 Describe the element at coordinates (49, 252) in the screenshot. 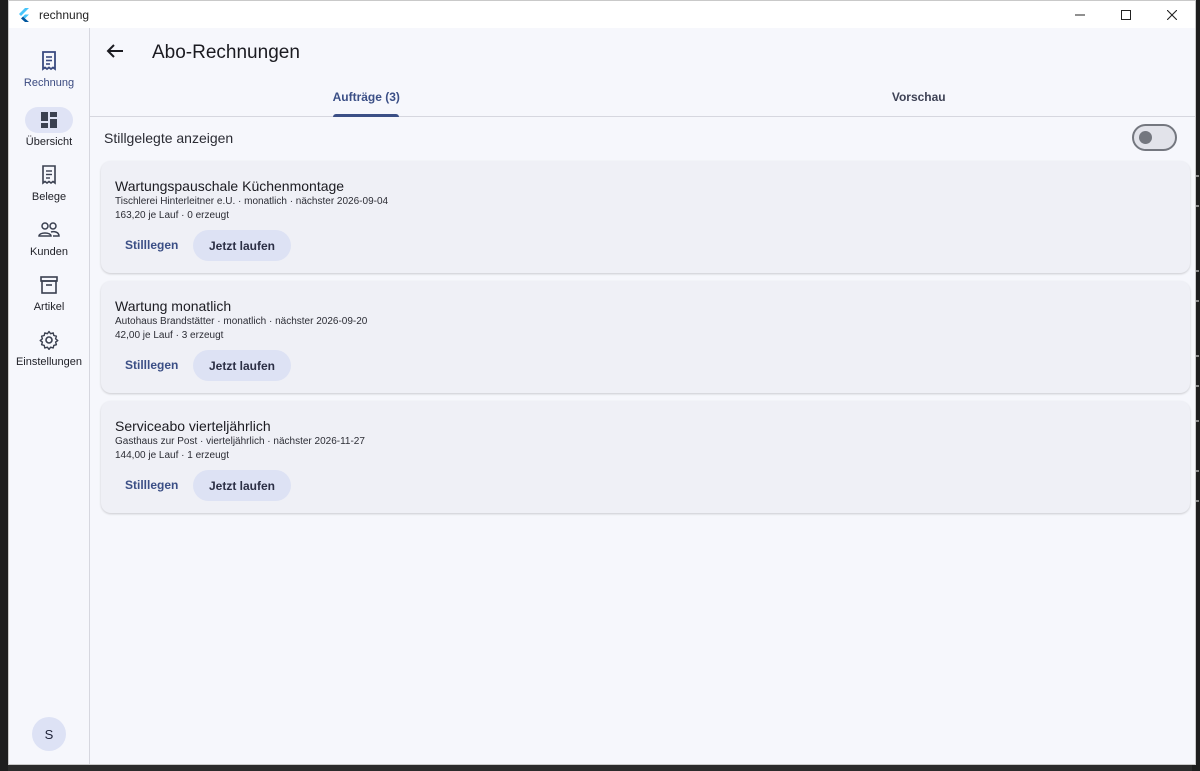

I see `rail-label: Kunden` at that location.